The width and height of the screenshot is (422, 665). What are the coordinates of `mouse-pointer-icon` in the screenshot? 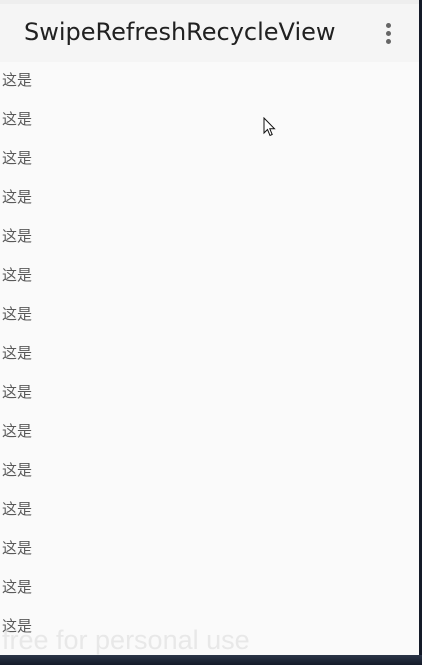 It's located at (269, 127).